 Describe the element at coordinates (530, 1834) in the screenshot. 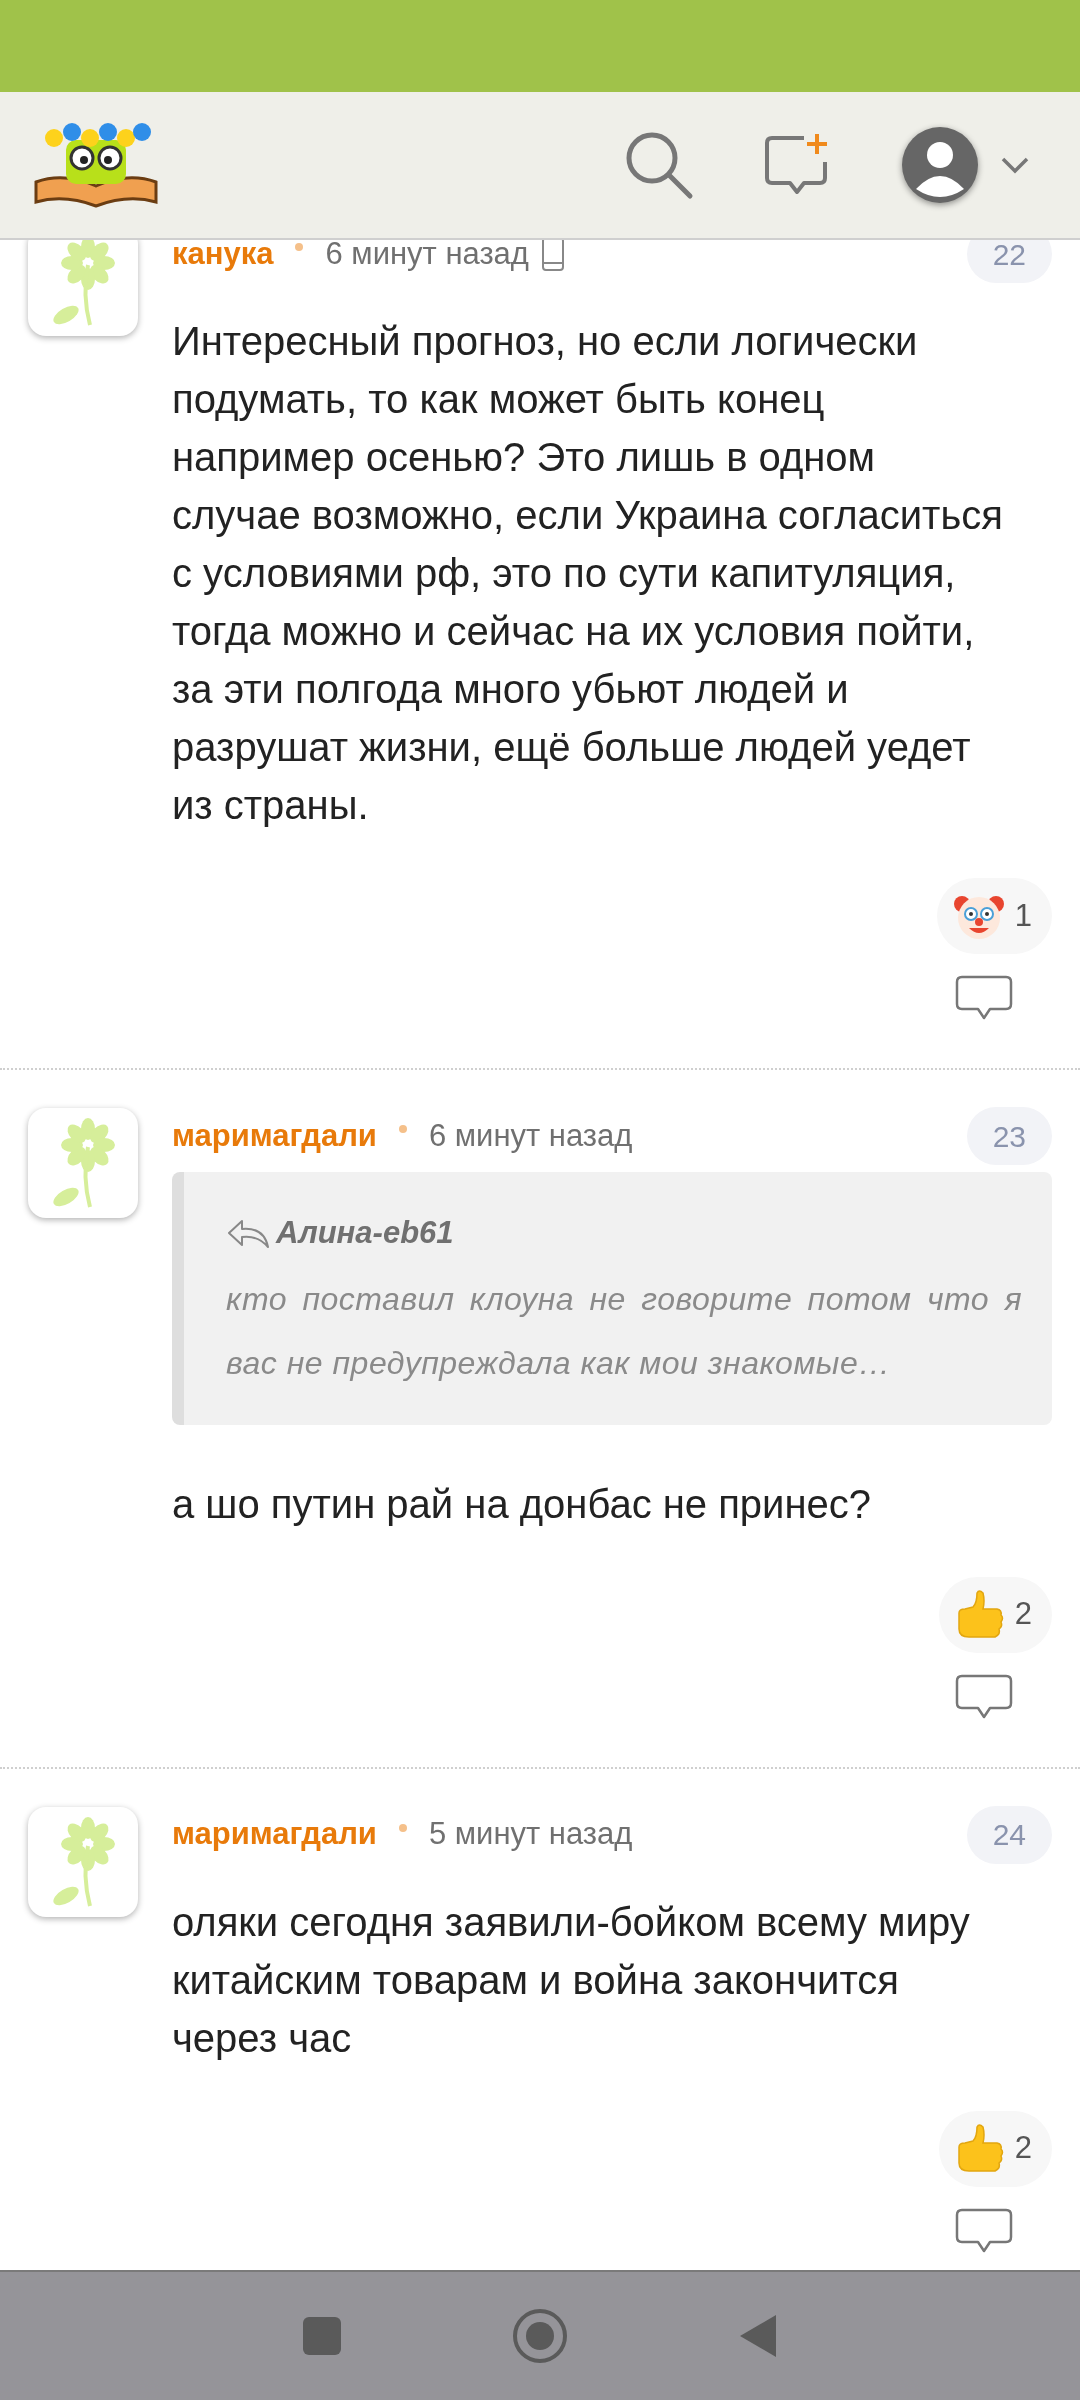

I see `comment-time: 5 минут назад` at that location.